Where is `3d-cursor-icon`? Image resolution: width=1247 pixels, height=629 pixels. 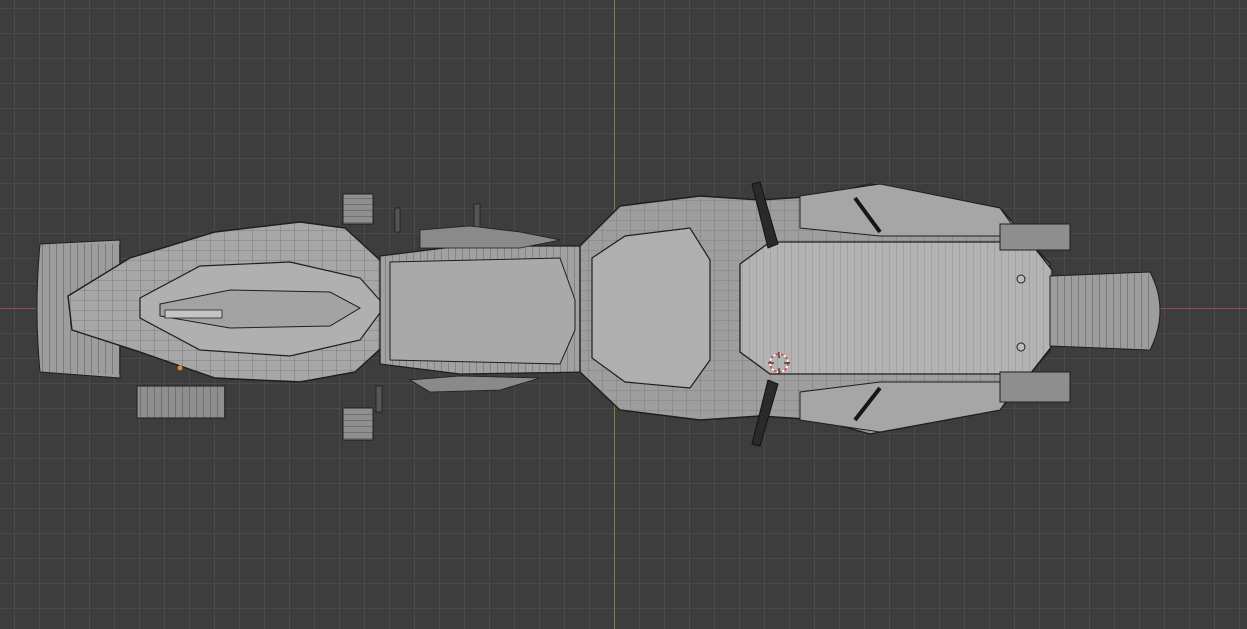 3d-cursor-icon is located at coordinates (779, 363).